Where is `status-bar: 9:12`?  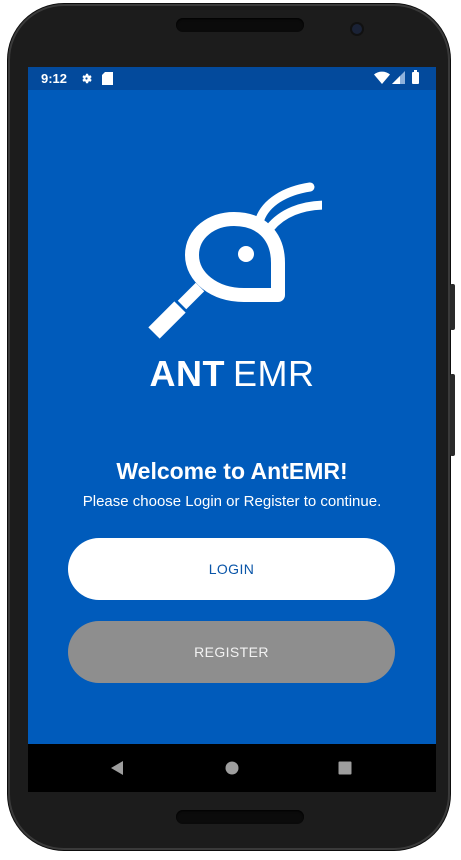 status-bar: 9:12 is located at coordinates (232, 78).